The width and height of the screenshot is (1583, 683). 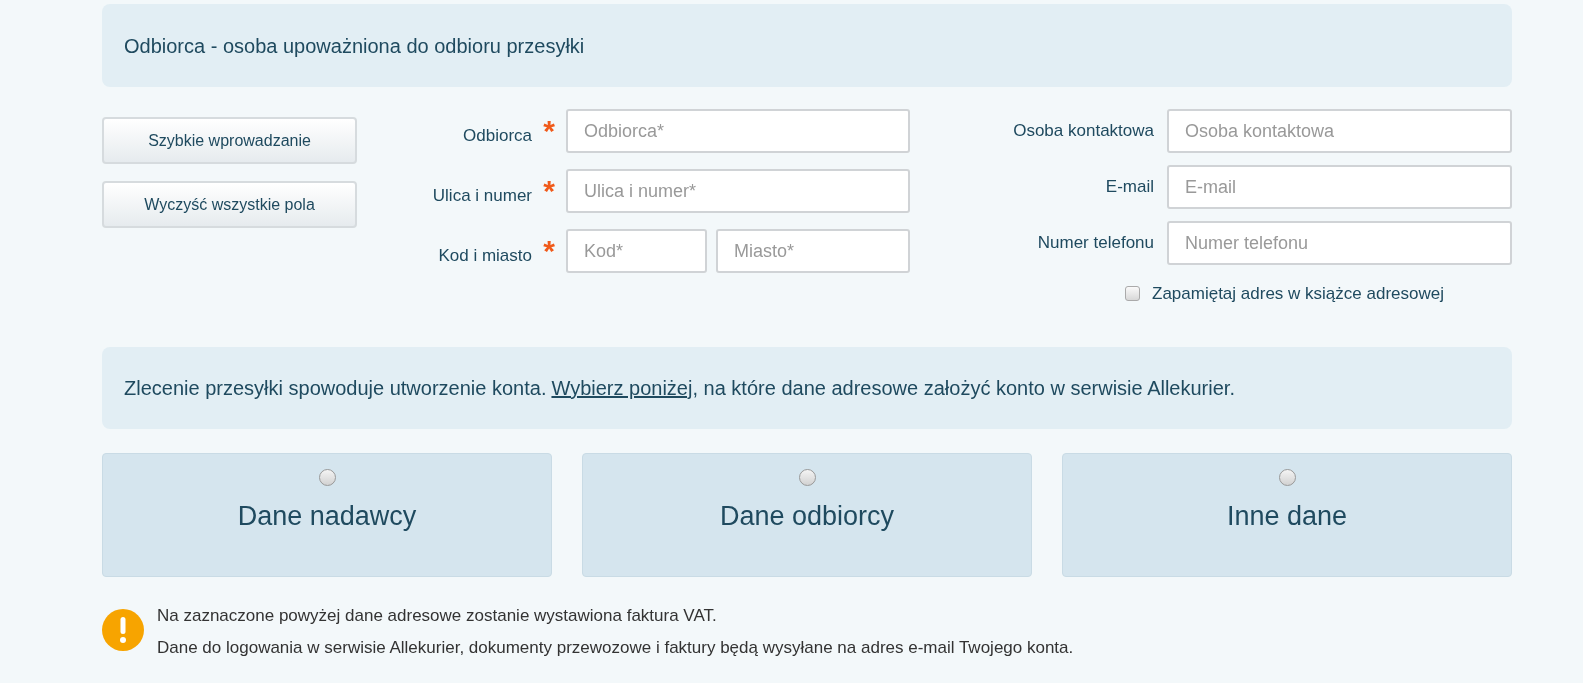 What do you see at coordinates (738, 131) in the screenshot?
I see `text-input: Odbiorca*` at bounding box center [738, 131].